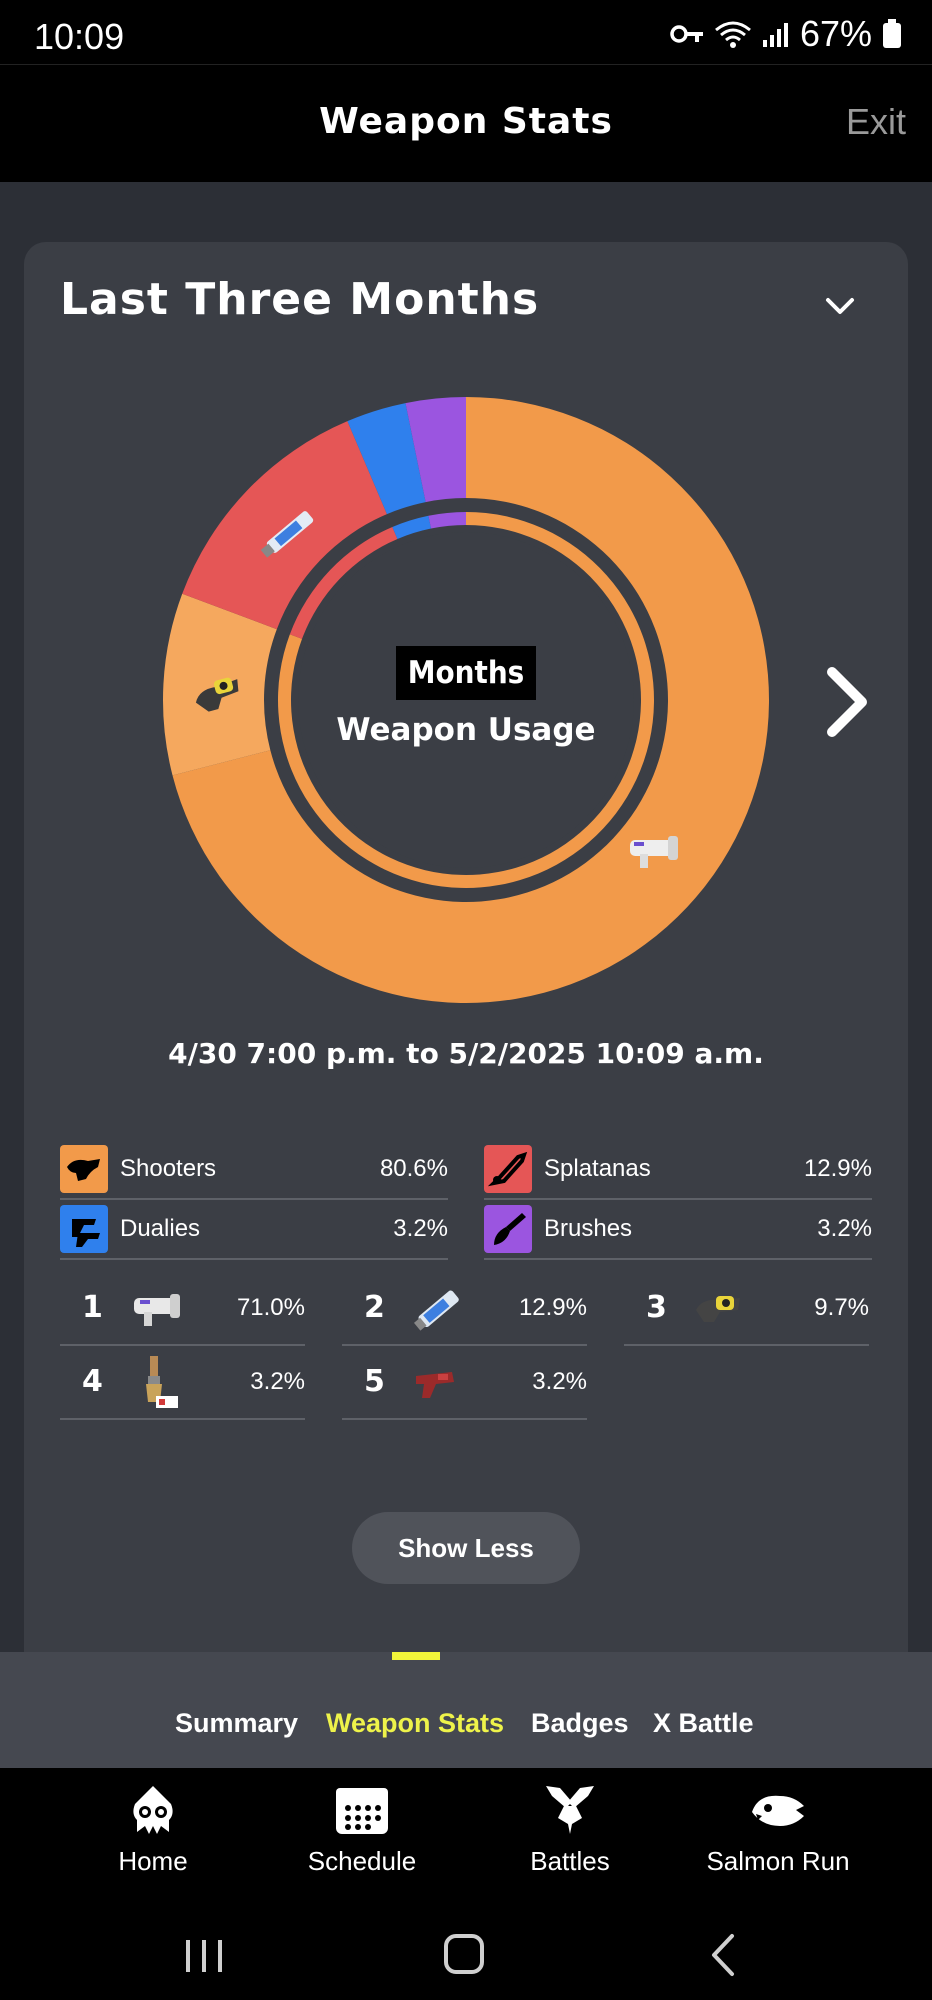 This screenshot has height=2000, width=932. What do you see at coordinates (168, 1168) in the screenshot?
I see `legend-label: Shooters` at bounding box center [168, 1168].